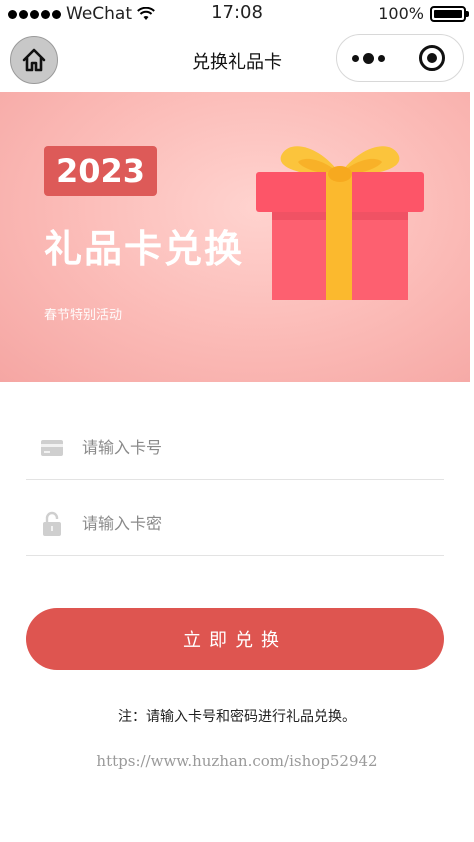 This screenshot has height=842, width=474. I want to click on banner-title: 礼品卡兑换, so click(144, 249).